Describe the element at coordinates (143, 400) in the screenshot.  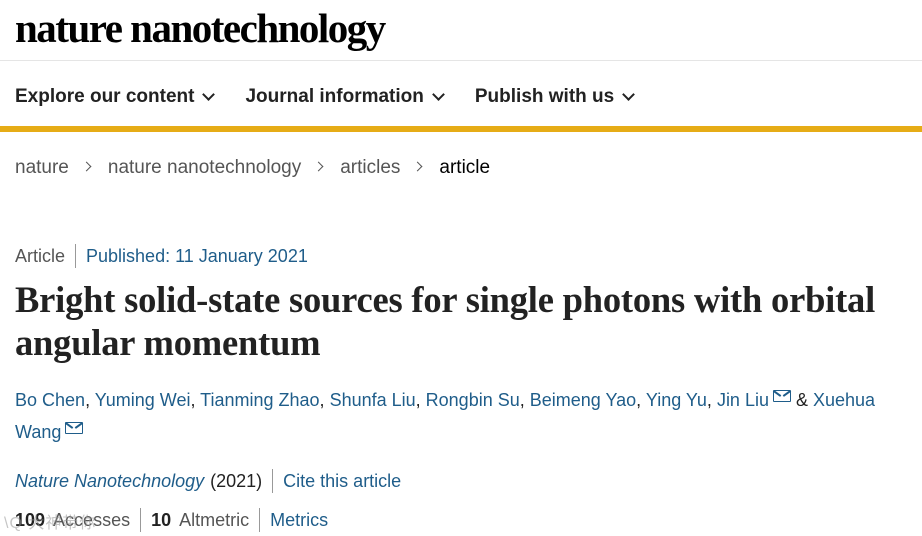
I see `author-link: Yuming Wei` at that location.